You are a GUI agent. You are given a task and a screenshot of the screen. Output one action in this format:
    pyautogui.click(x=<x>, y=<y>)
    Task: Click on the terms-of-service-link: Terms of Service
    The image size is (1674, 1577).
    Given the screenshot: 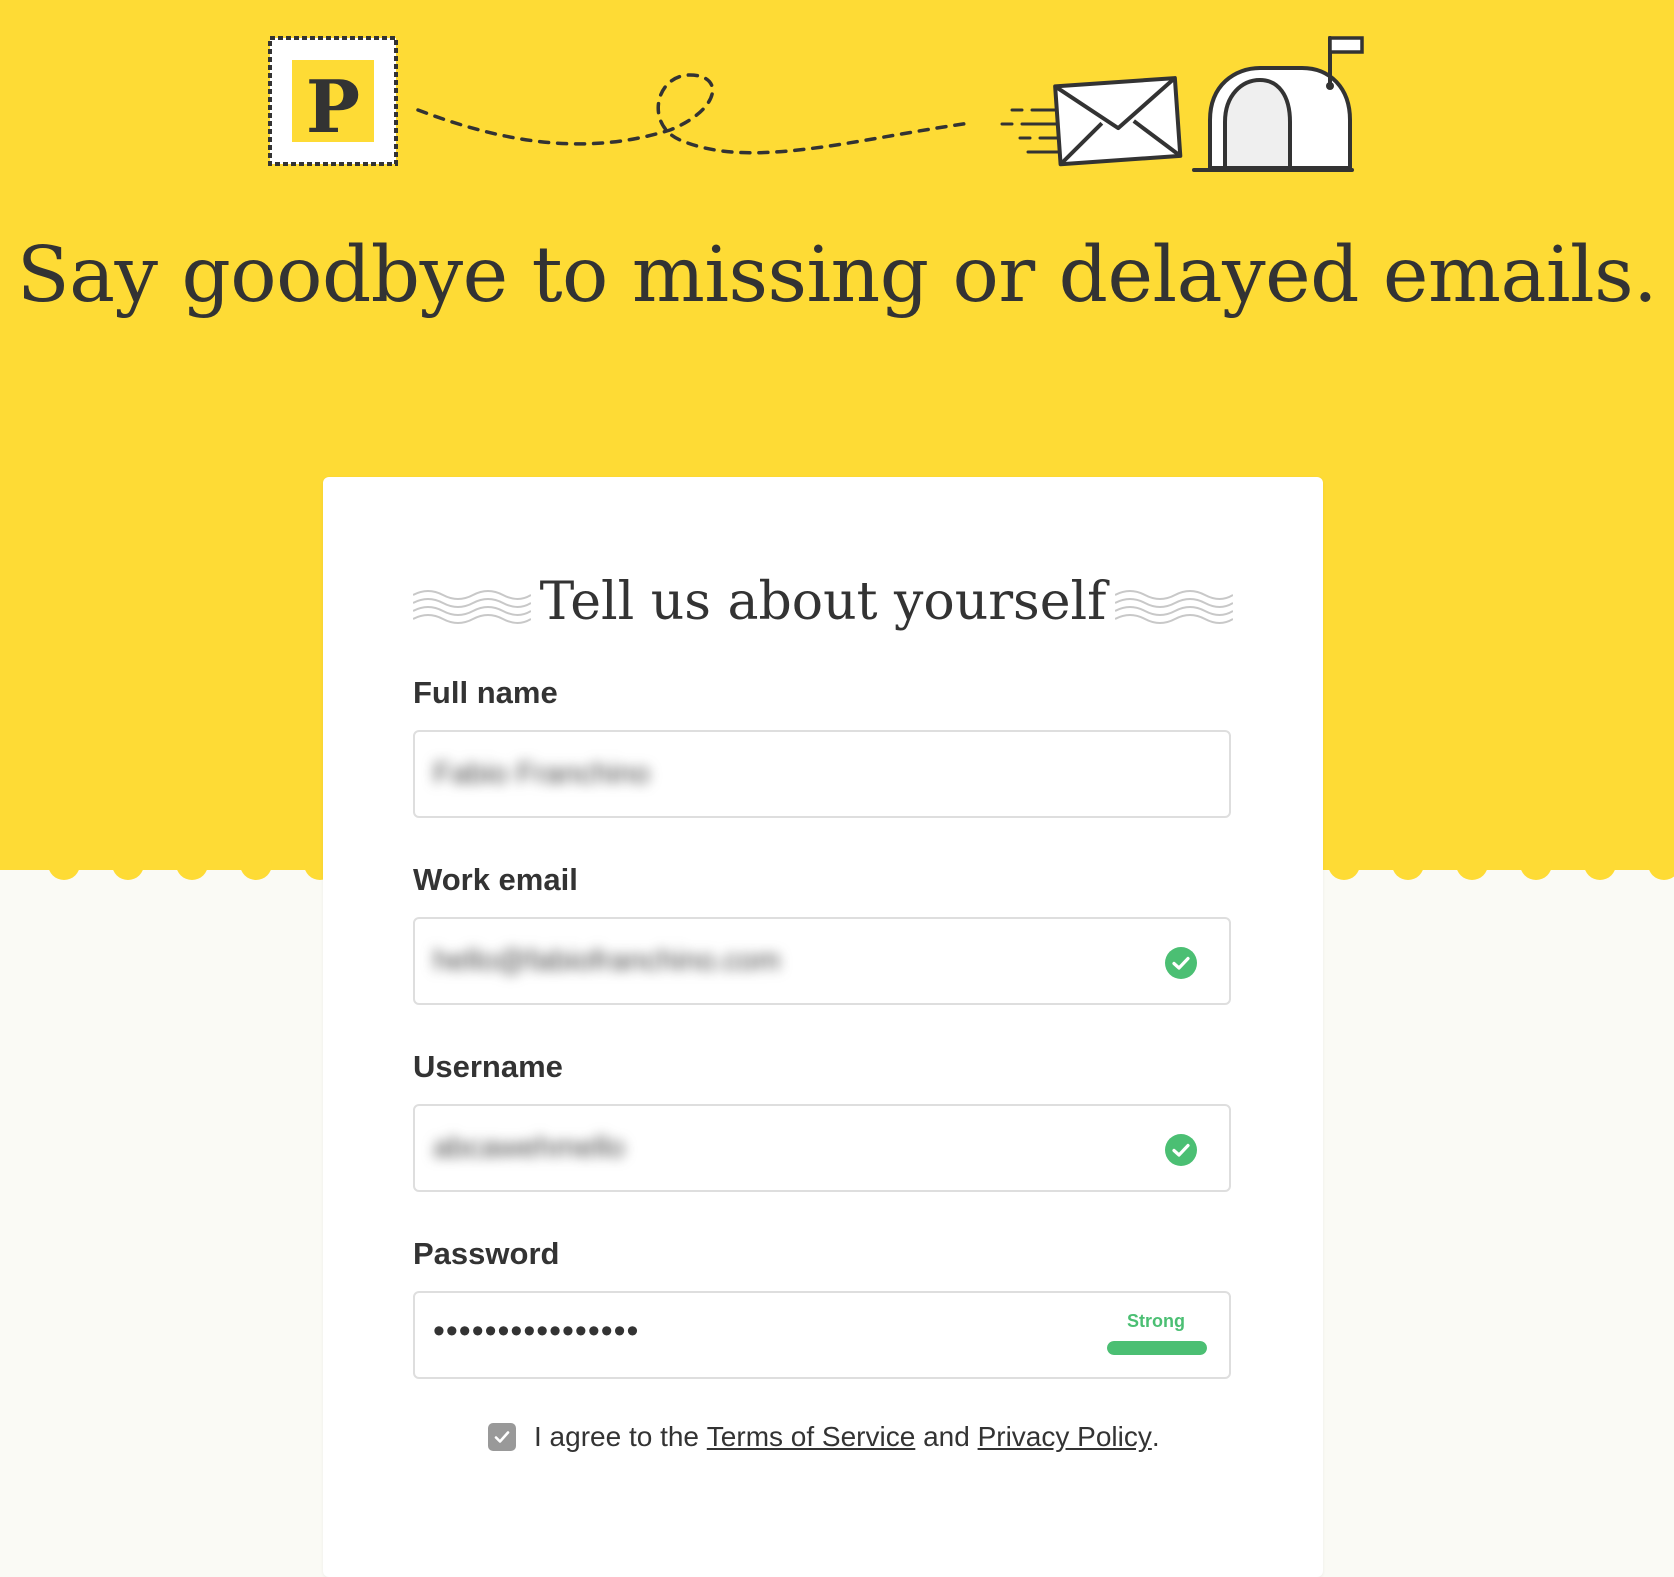 What is the action you would take?
    pyautogui.click(x=811, y=1437)
    